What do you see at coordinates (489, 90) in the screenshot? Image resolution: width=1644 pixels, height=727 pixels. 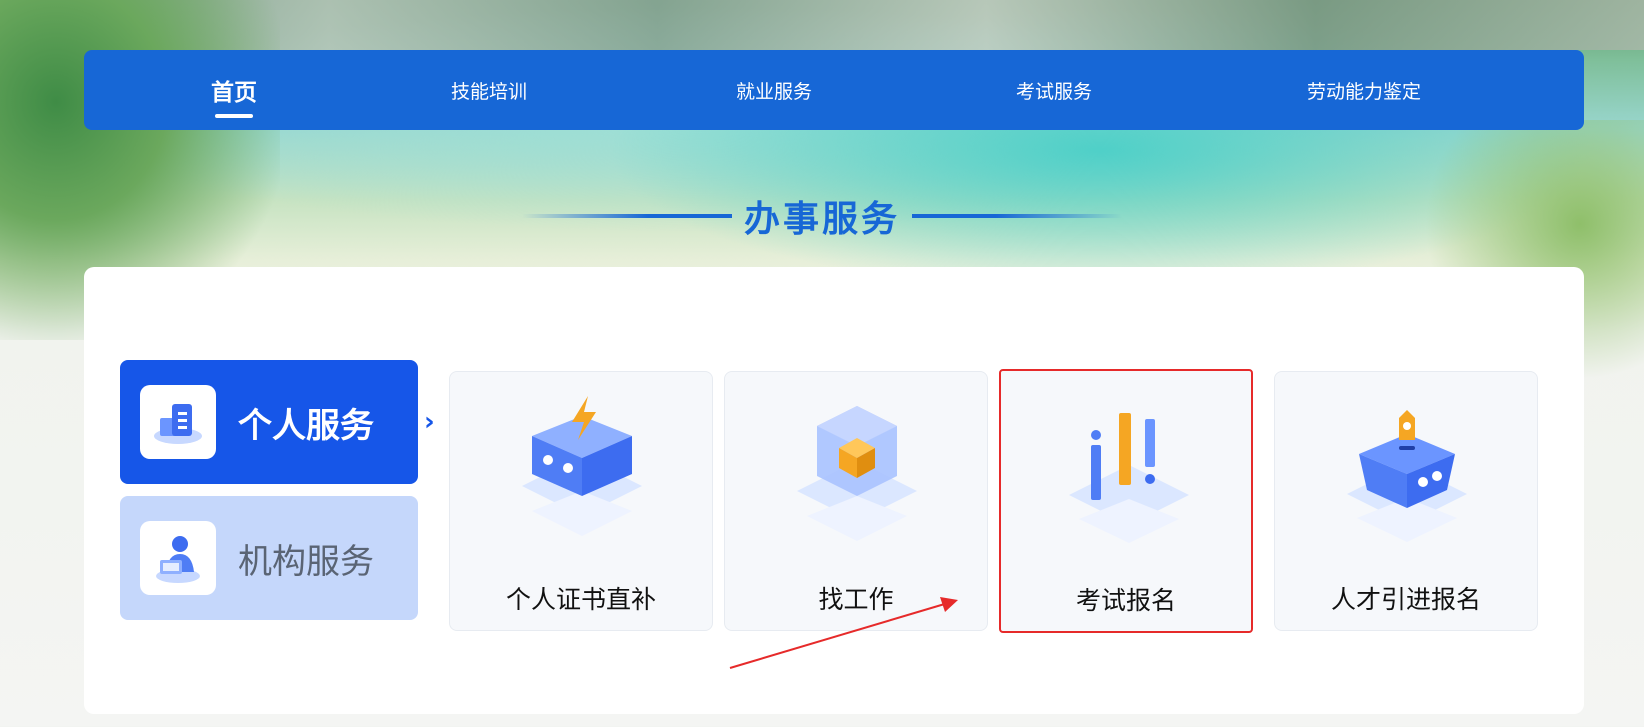 I see `nav-item-skill-training: 技能培训` at bounding box center [489, 90].